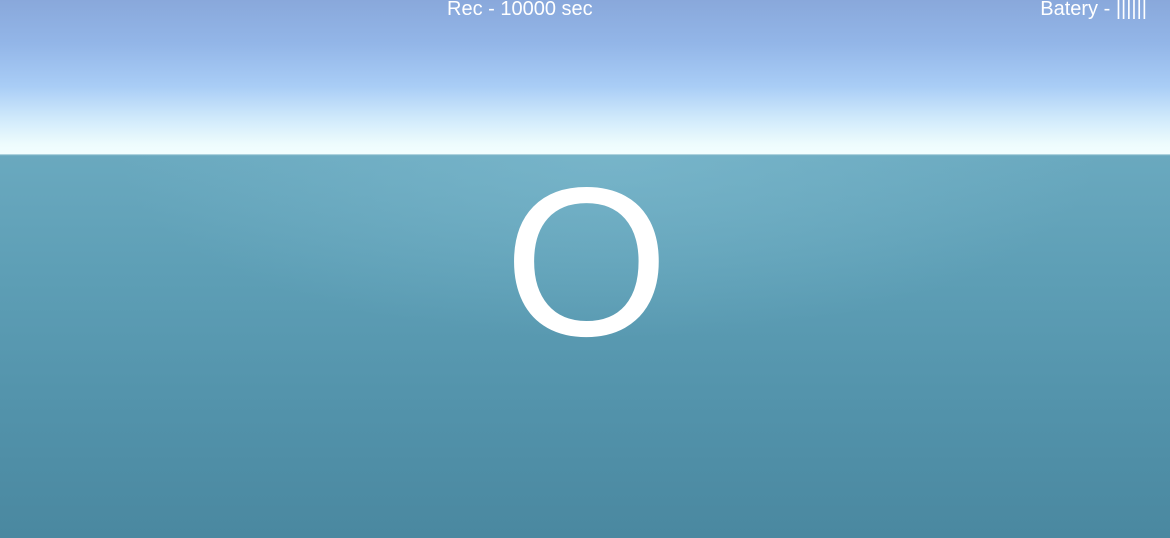 Image resolution: width=1170 pixels, height=538 pixels. Describe the element at coordinates (520, 10) in the screenshot. I see `recording-timer-text: Rec - 10000 sec` at that location.